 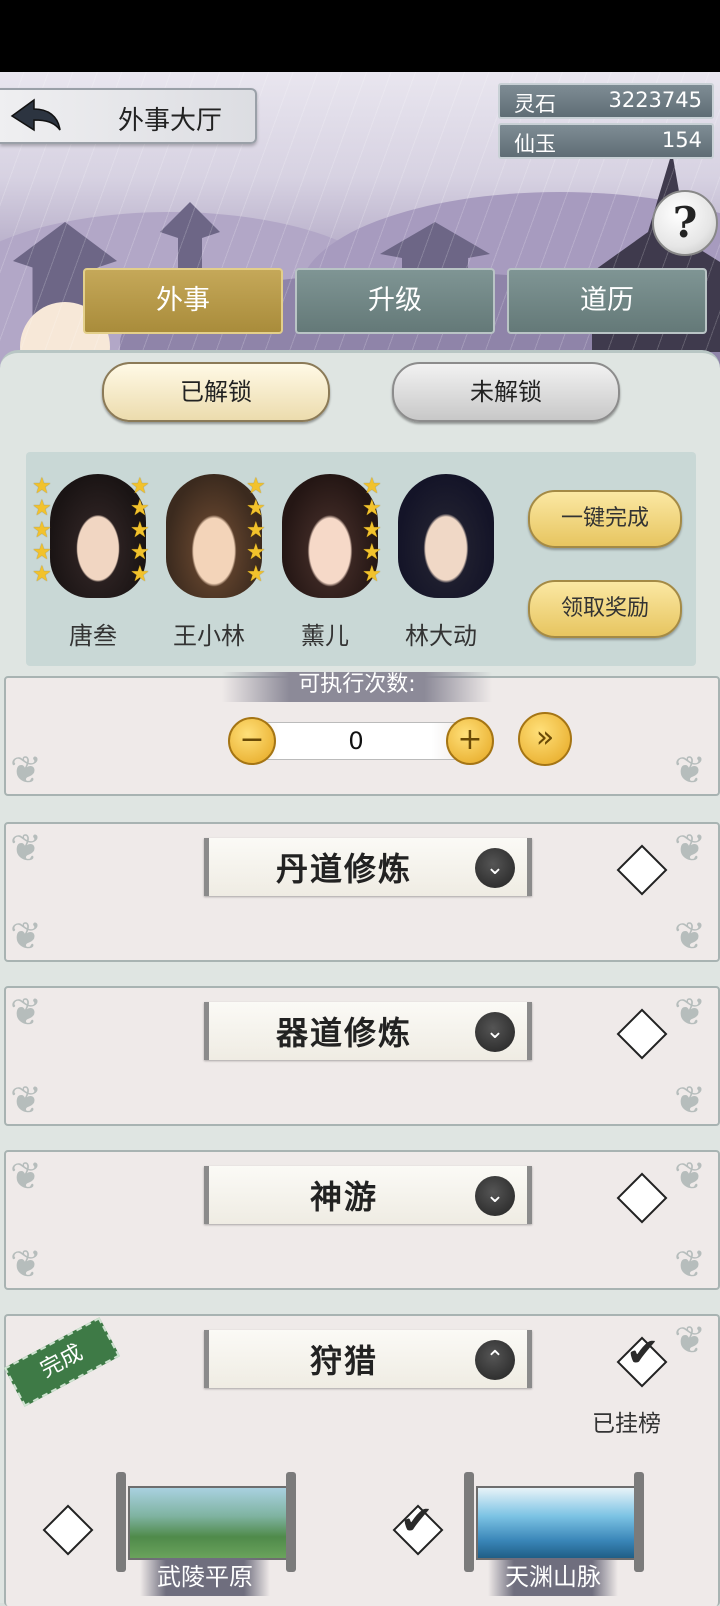 What do you see at coordinates (535, 104) in the screenshot?
I see `resource-label: 灵石` at bounding box center [535, 104].